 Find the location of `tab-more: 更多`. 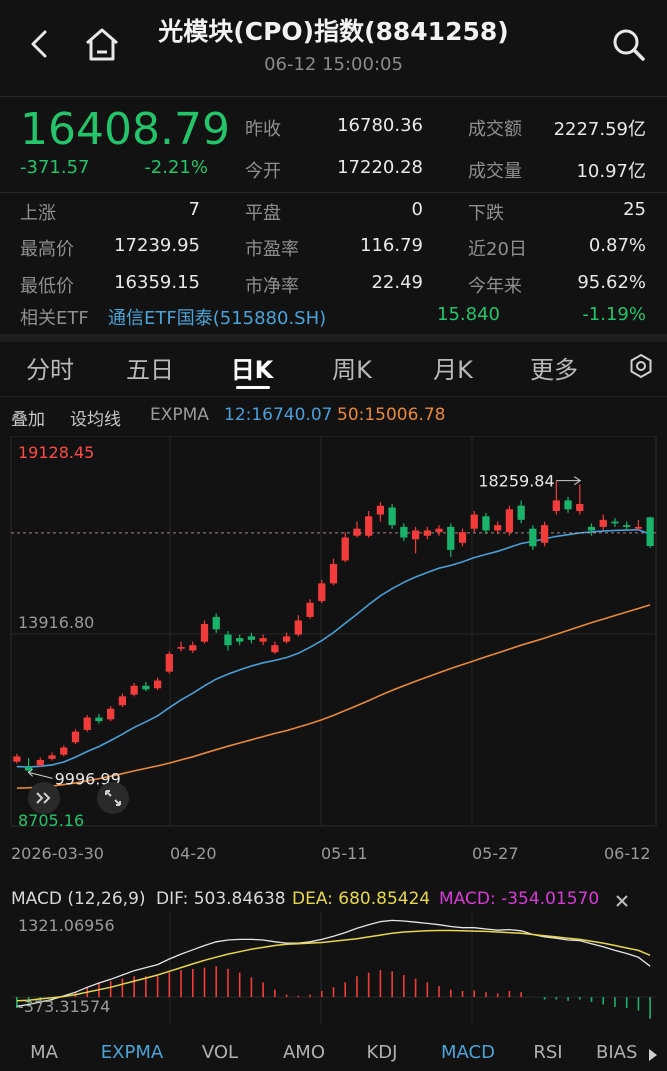

tab-more: 更多 is located at coordinates (554, 367).